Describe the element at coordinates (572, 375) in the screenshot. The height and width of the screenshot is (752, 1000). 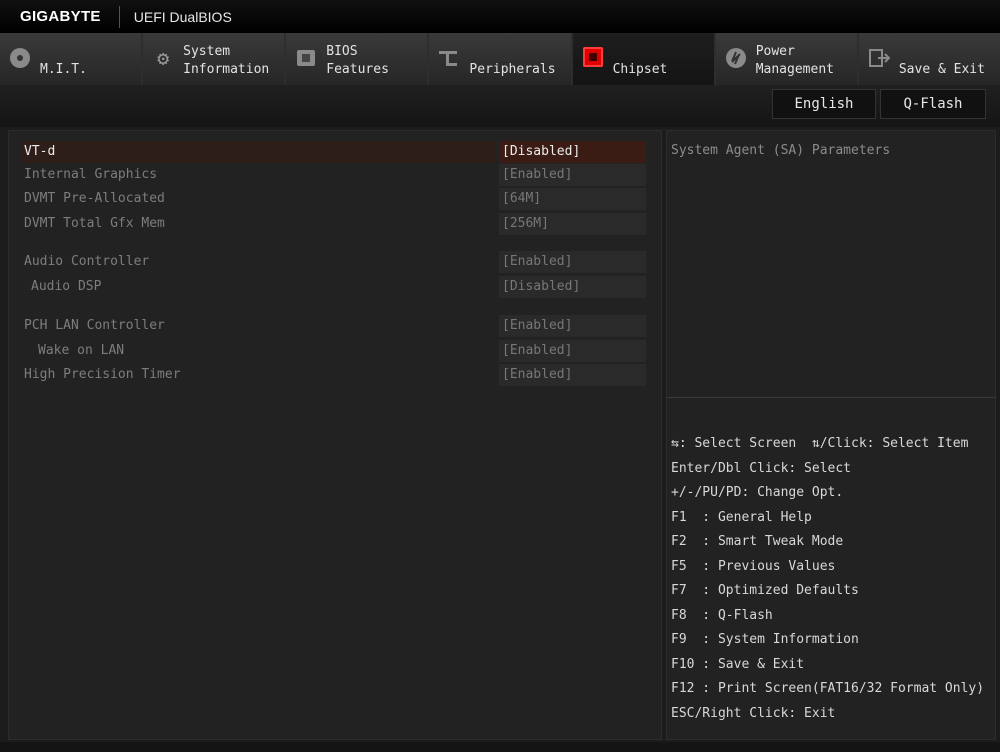
I see `setting-value-high-precision-timer: [Enabled]` at that location.